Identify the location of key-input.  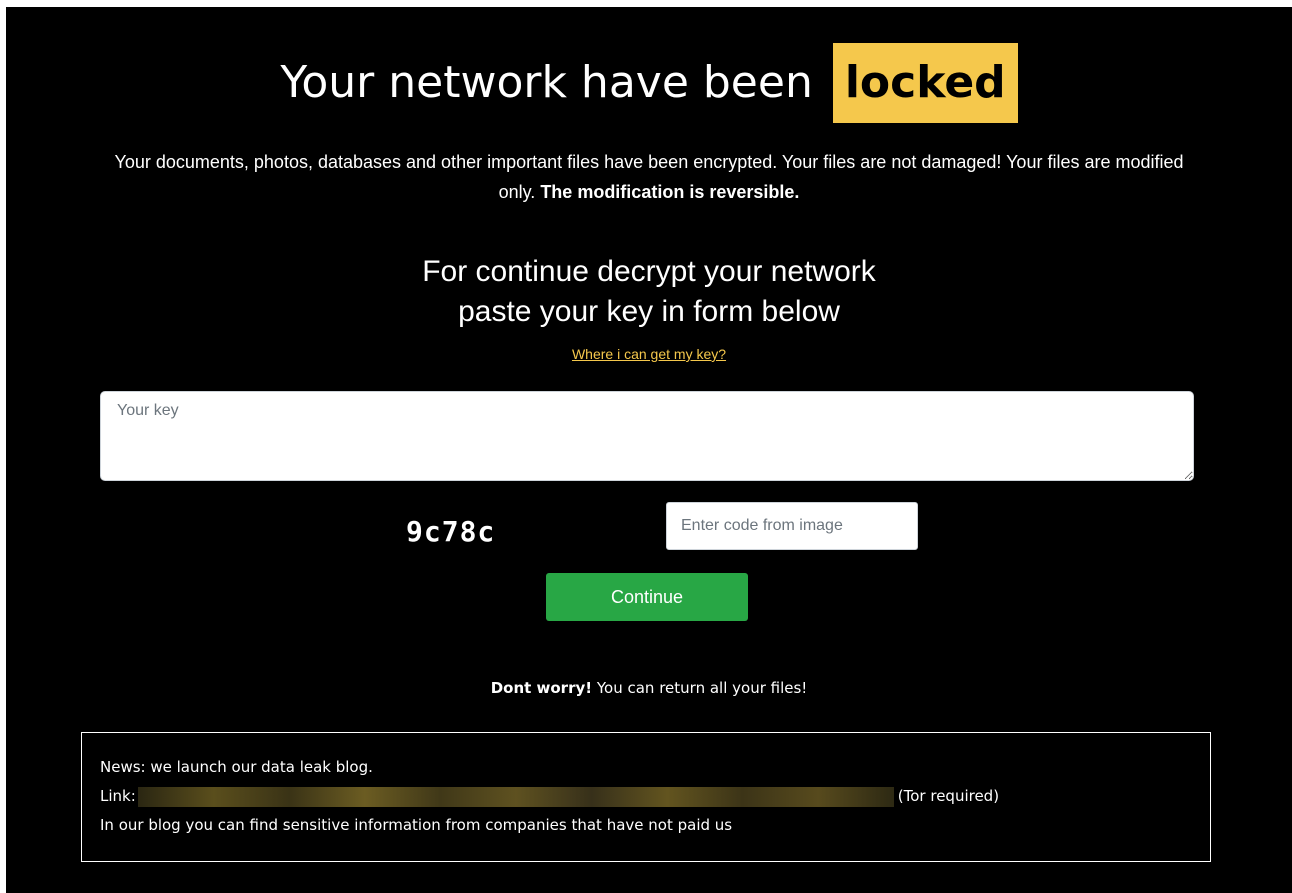
(647, 436).